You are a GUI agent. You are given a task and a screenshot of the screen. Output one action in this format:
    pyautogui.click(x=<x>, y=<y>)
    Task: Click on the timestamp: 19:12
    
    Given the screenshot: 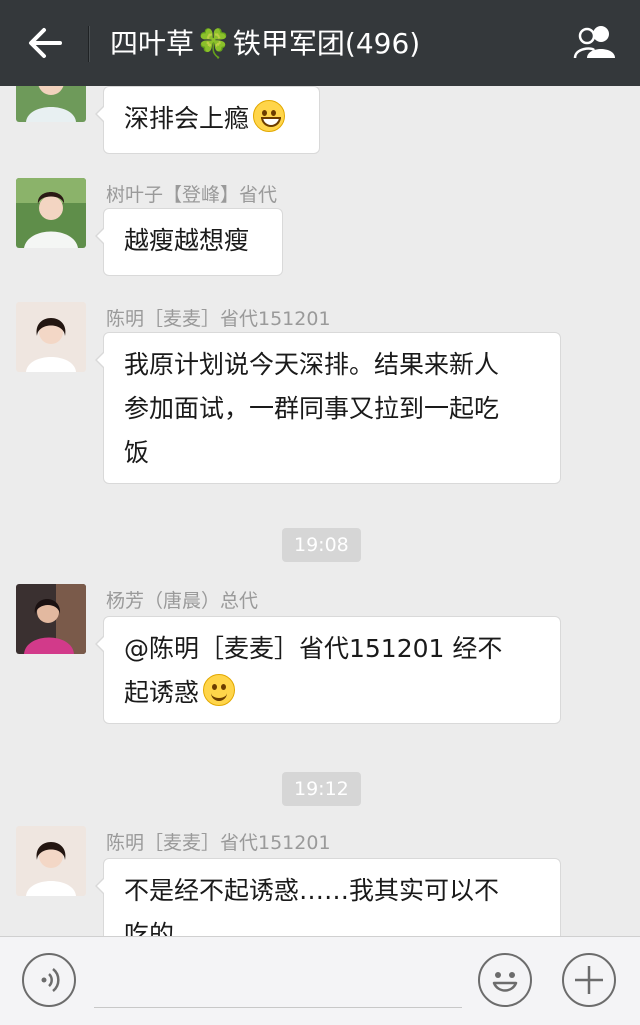 What is the action you would take?
    pyautogui.click(x=321, y=789)
    